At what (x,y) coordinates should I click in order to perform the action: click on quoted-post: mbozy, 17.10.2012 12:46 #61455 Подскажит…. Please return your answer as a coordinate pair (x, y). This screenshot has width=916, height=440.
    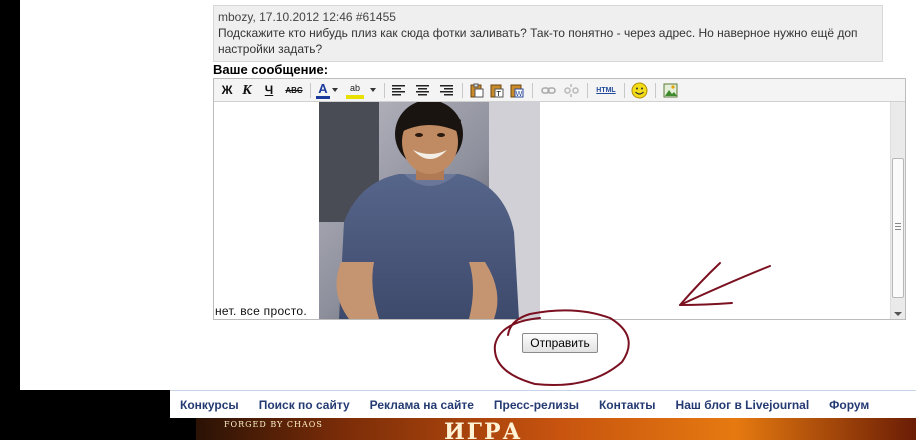
    Looking at the image, I should click on (548, 33).